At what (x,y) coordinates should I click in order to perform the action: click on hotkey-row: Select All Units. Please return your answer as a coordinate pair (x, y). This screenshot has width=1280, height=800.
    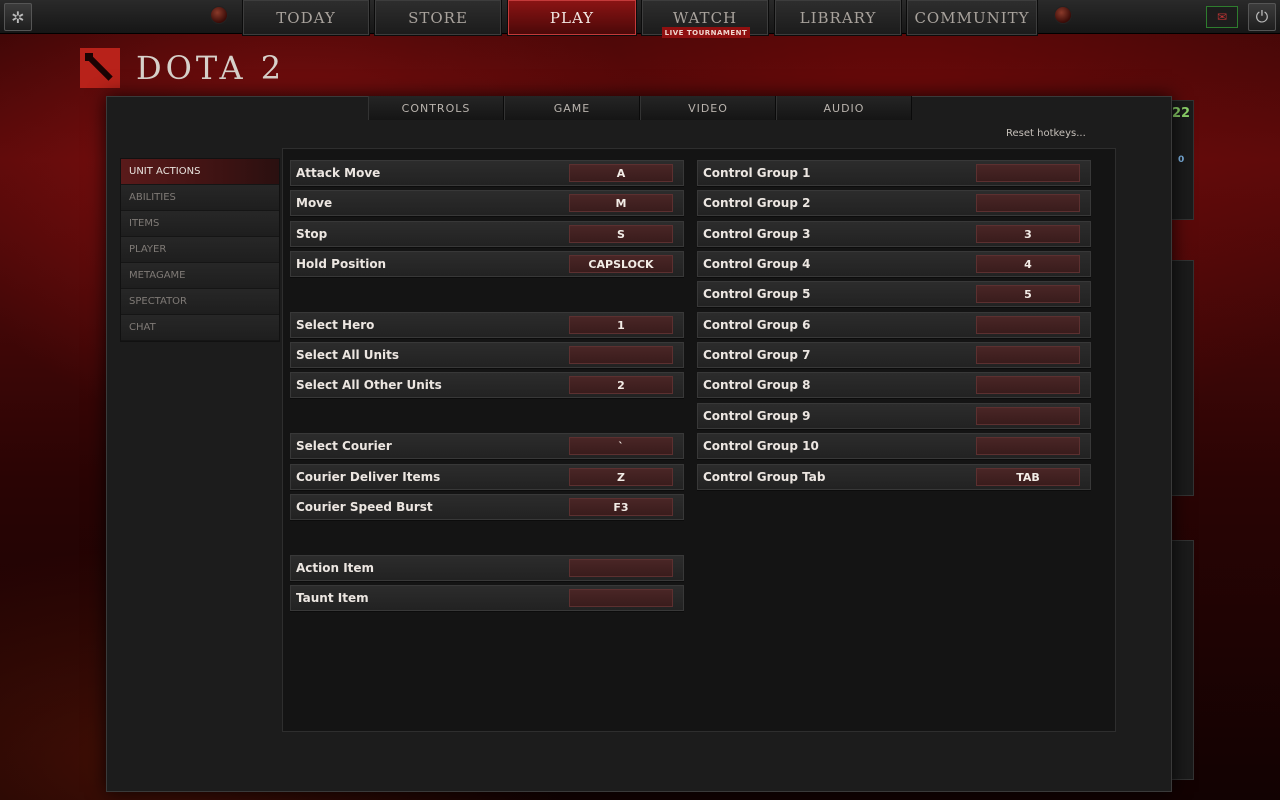
    Looking at the image, I should click on (487, 355).